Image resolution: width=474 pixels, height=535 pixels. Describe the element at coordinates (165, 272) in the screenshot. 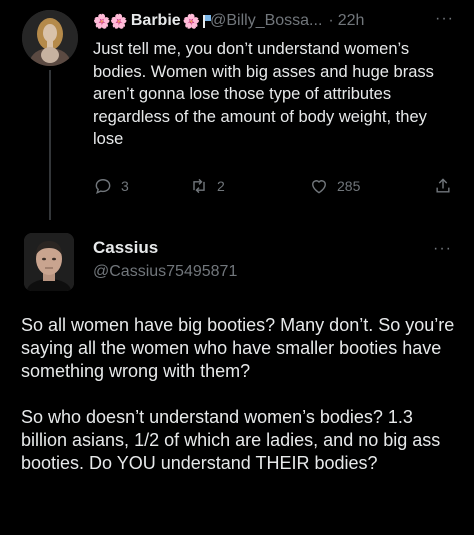

I see `user-handle: @Cassius75495871` at that location.